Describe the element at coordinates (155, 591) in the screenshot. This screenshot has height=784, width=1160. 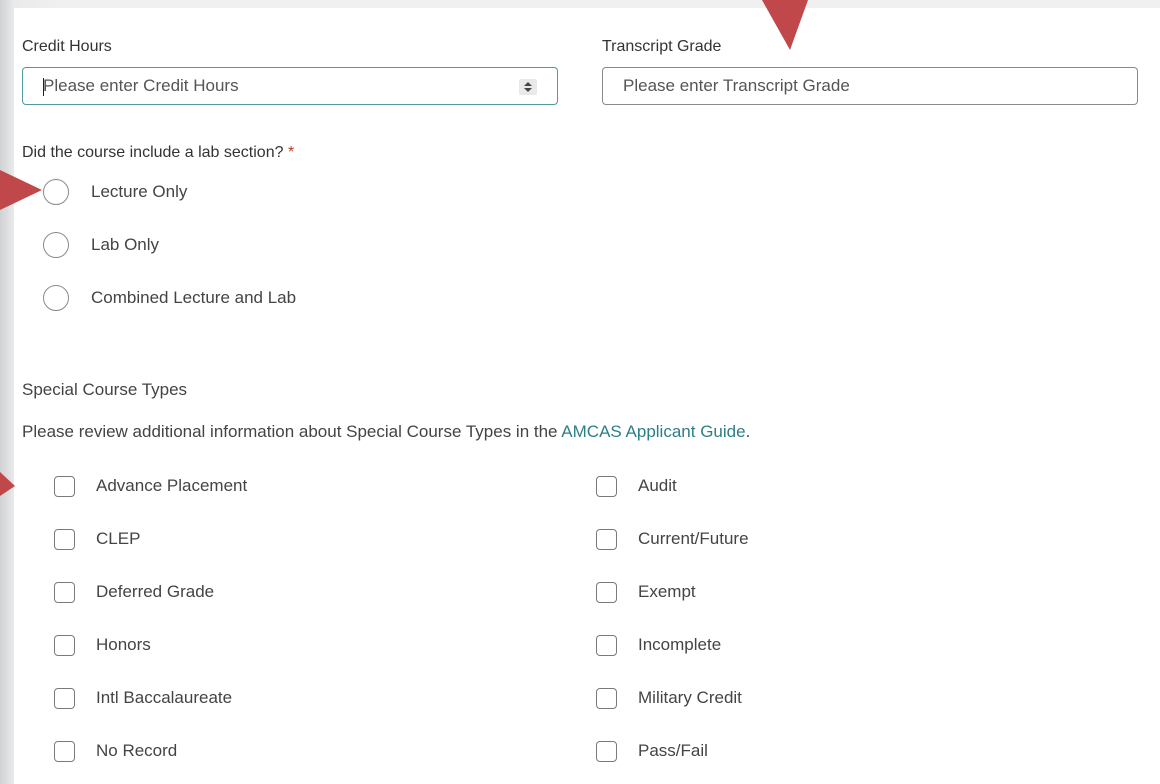
I see `checkbox-label: Deferred Grade` at that location.